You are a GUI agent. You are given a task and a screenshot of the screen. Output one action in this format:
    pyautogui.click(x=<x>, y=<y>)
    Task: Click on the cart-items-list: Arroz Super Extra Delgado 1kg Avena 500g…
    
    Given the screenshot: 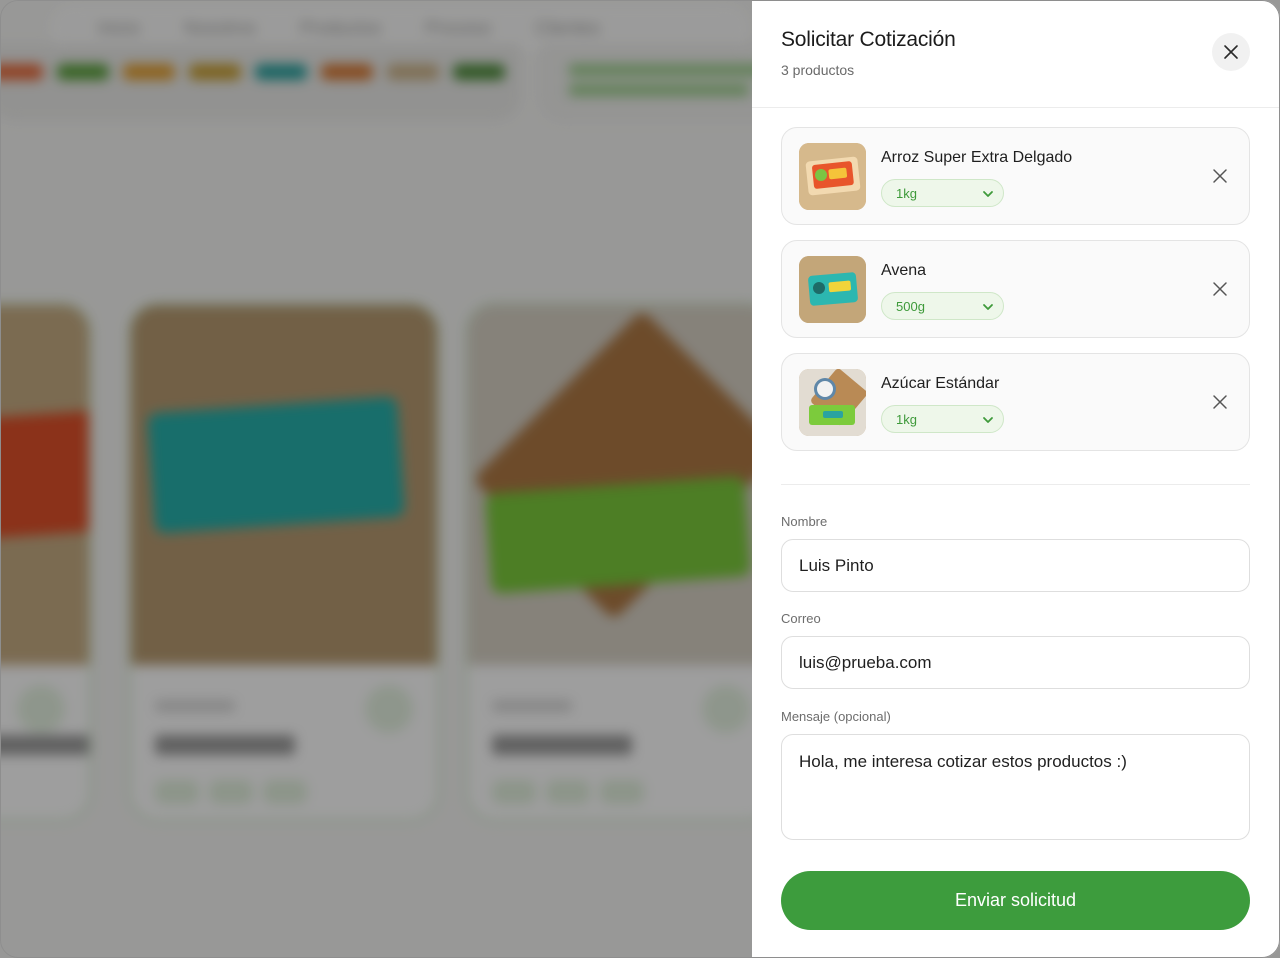 What is the action you would take?
    pyautogui.click(x=1015, y=296)
    